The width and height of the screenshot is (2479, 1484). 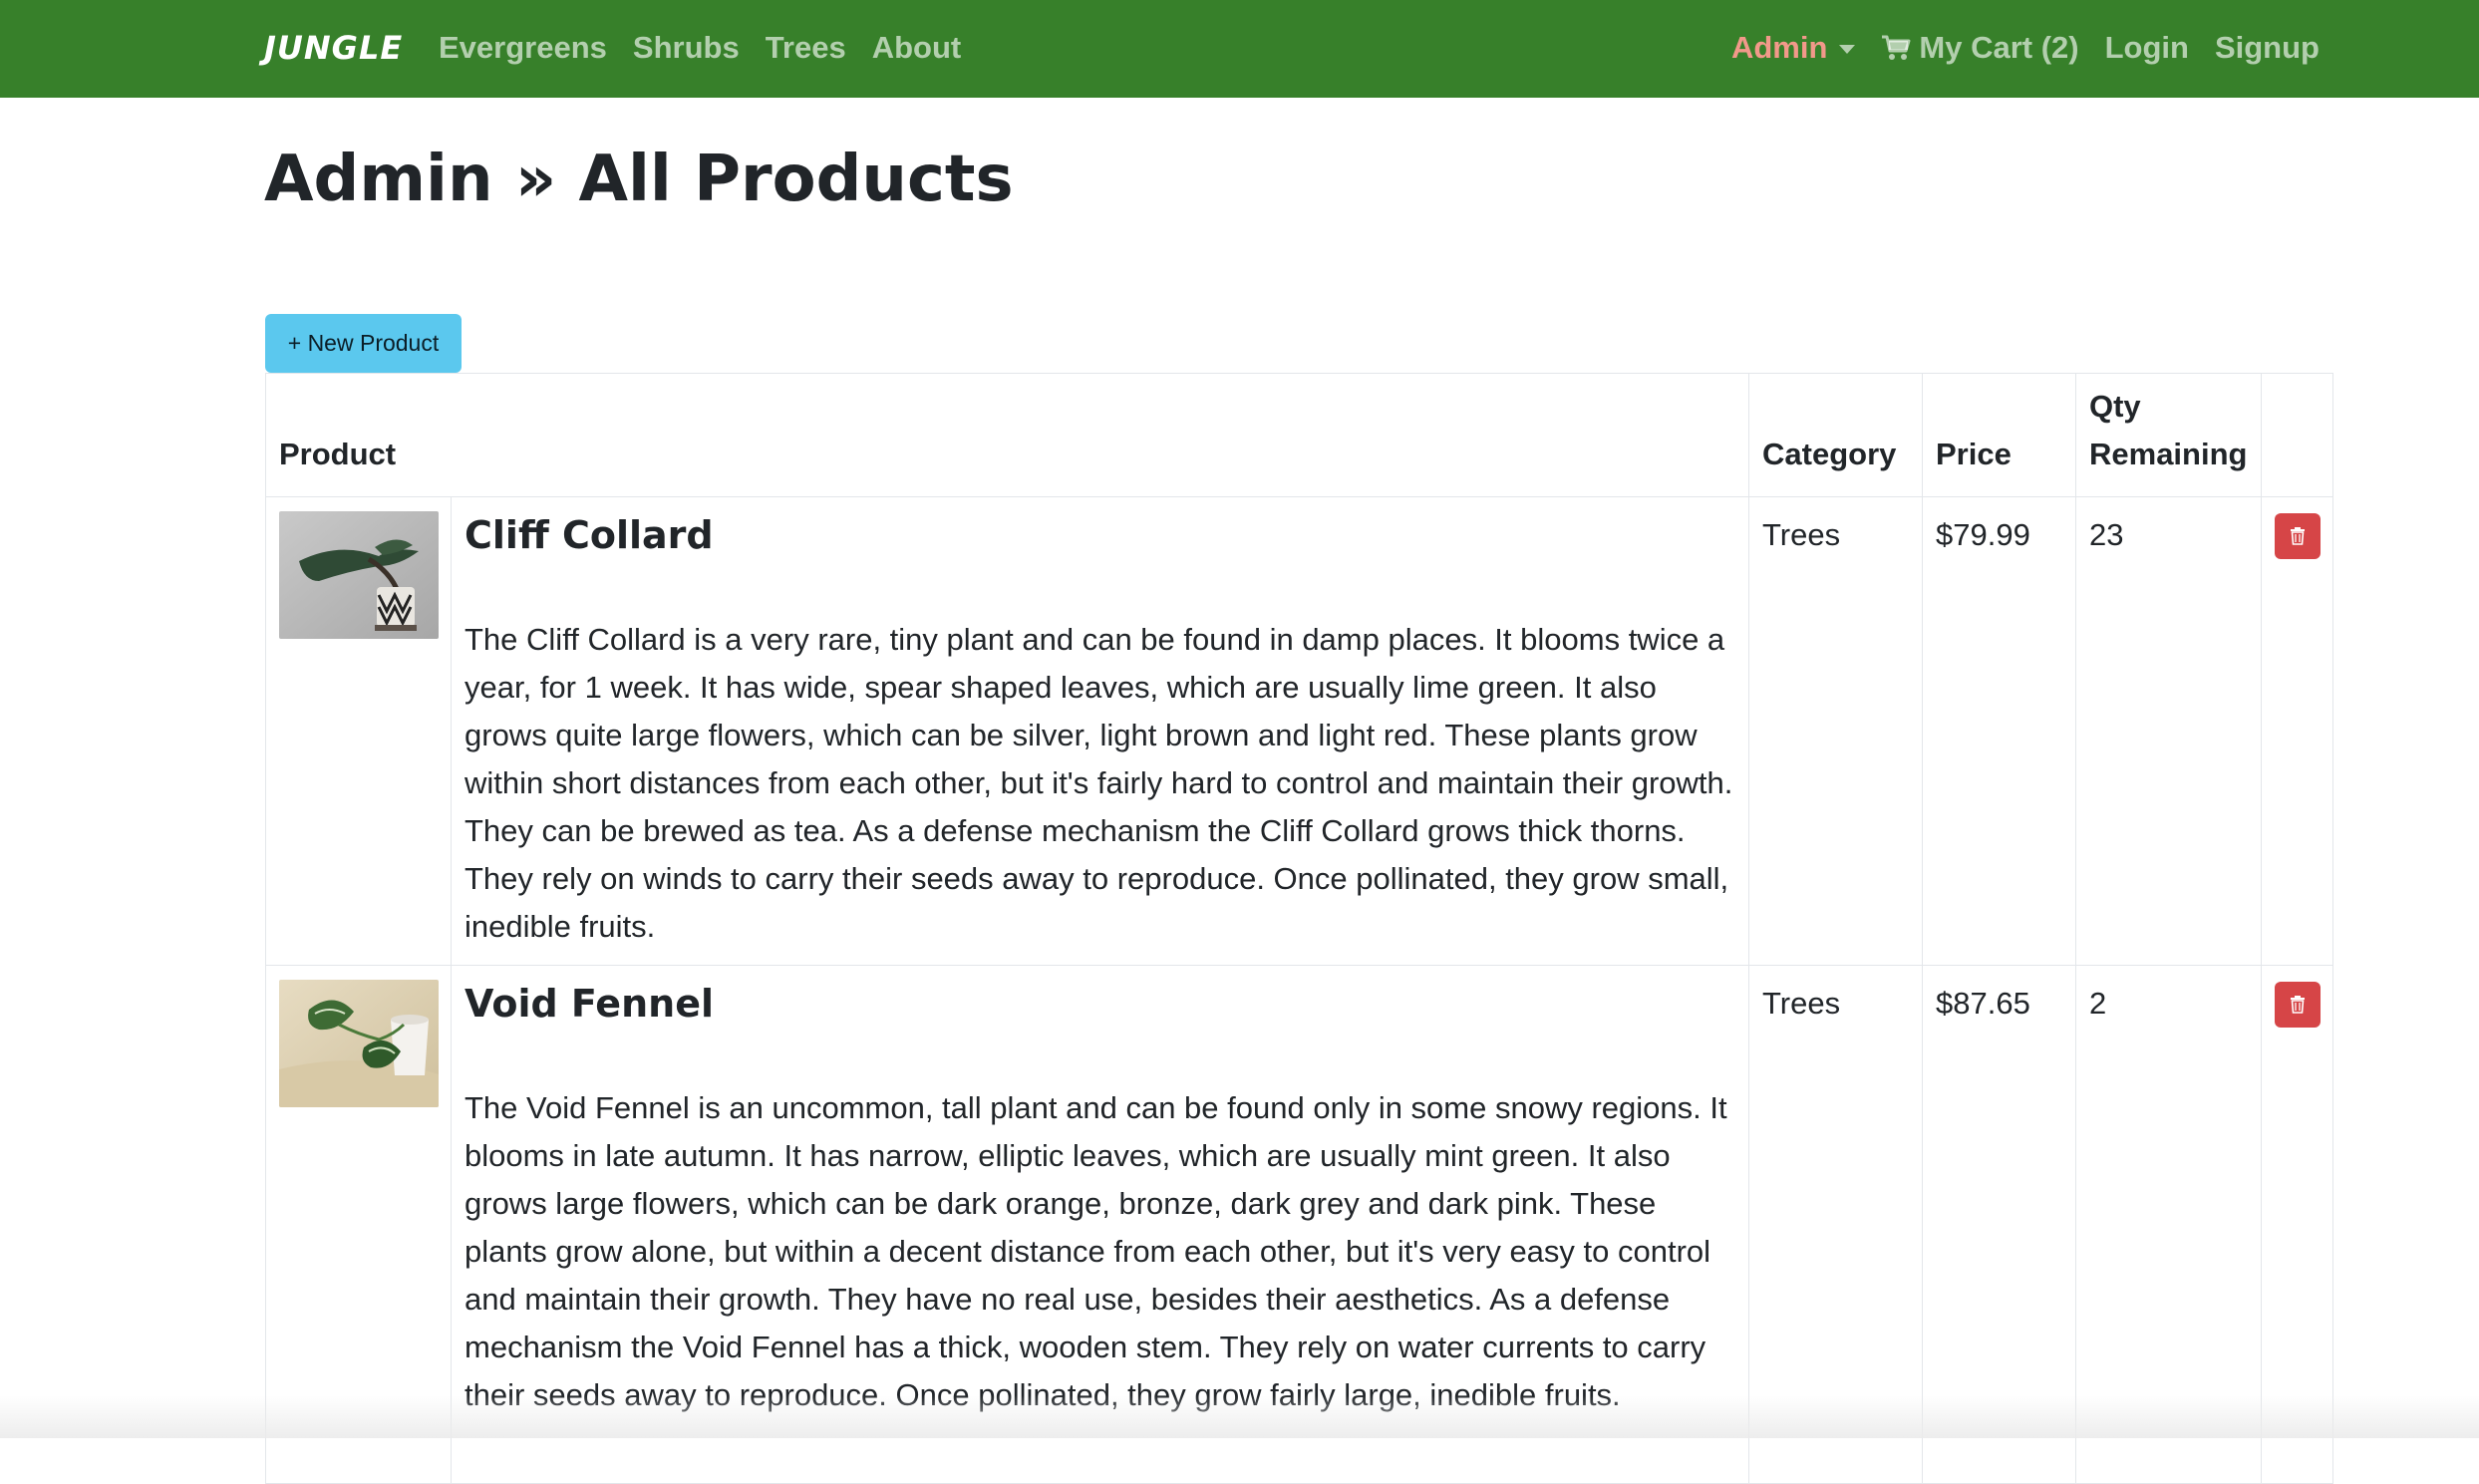 I want to click on shopping-cart-icon, so click(x=1897, y=47).